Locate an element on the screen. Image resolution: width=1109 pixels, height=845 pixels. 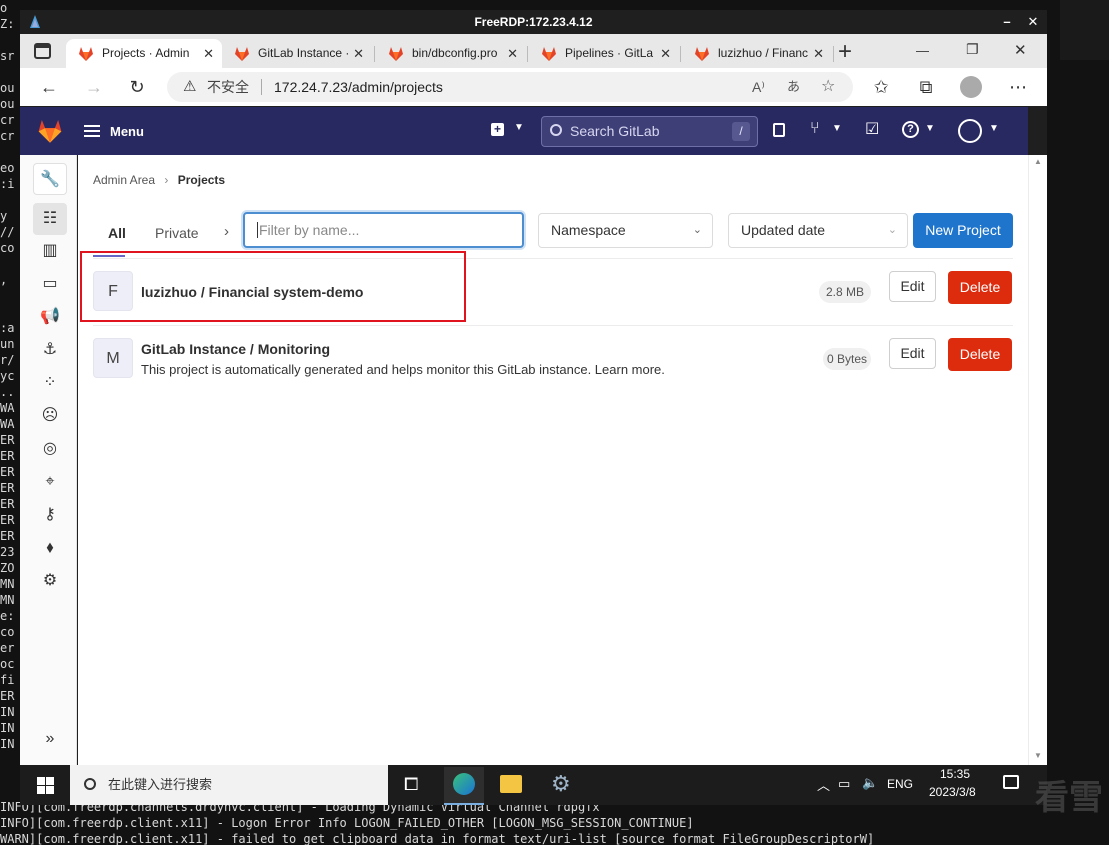
sidebar-item-messages: 📢 is located at coordinates (50, 317).